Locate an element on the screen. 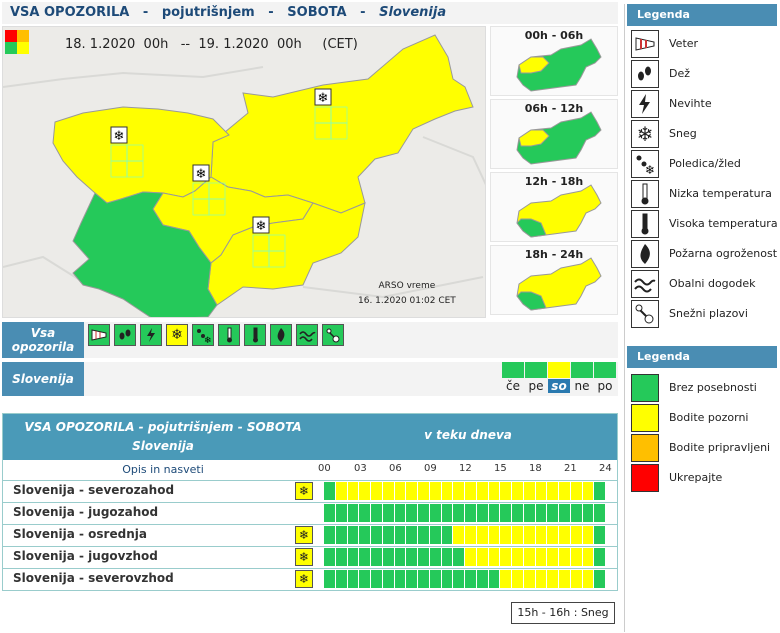 This screenshot has width=780, height=633. table-row: Slovenija - jugovzhod ❄ is located at coordinates (310, 556).